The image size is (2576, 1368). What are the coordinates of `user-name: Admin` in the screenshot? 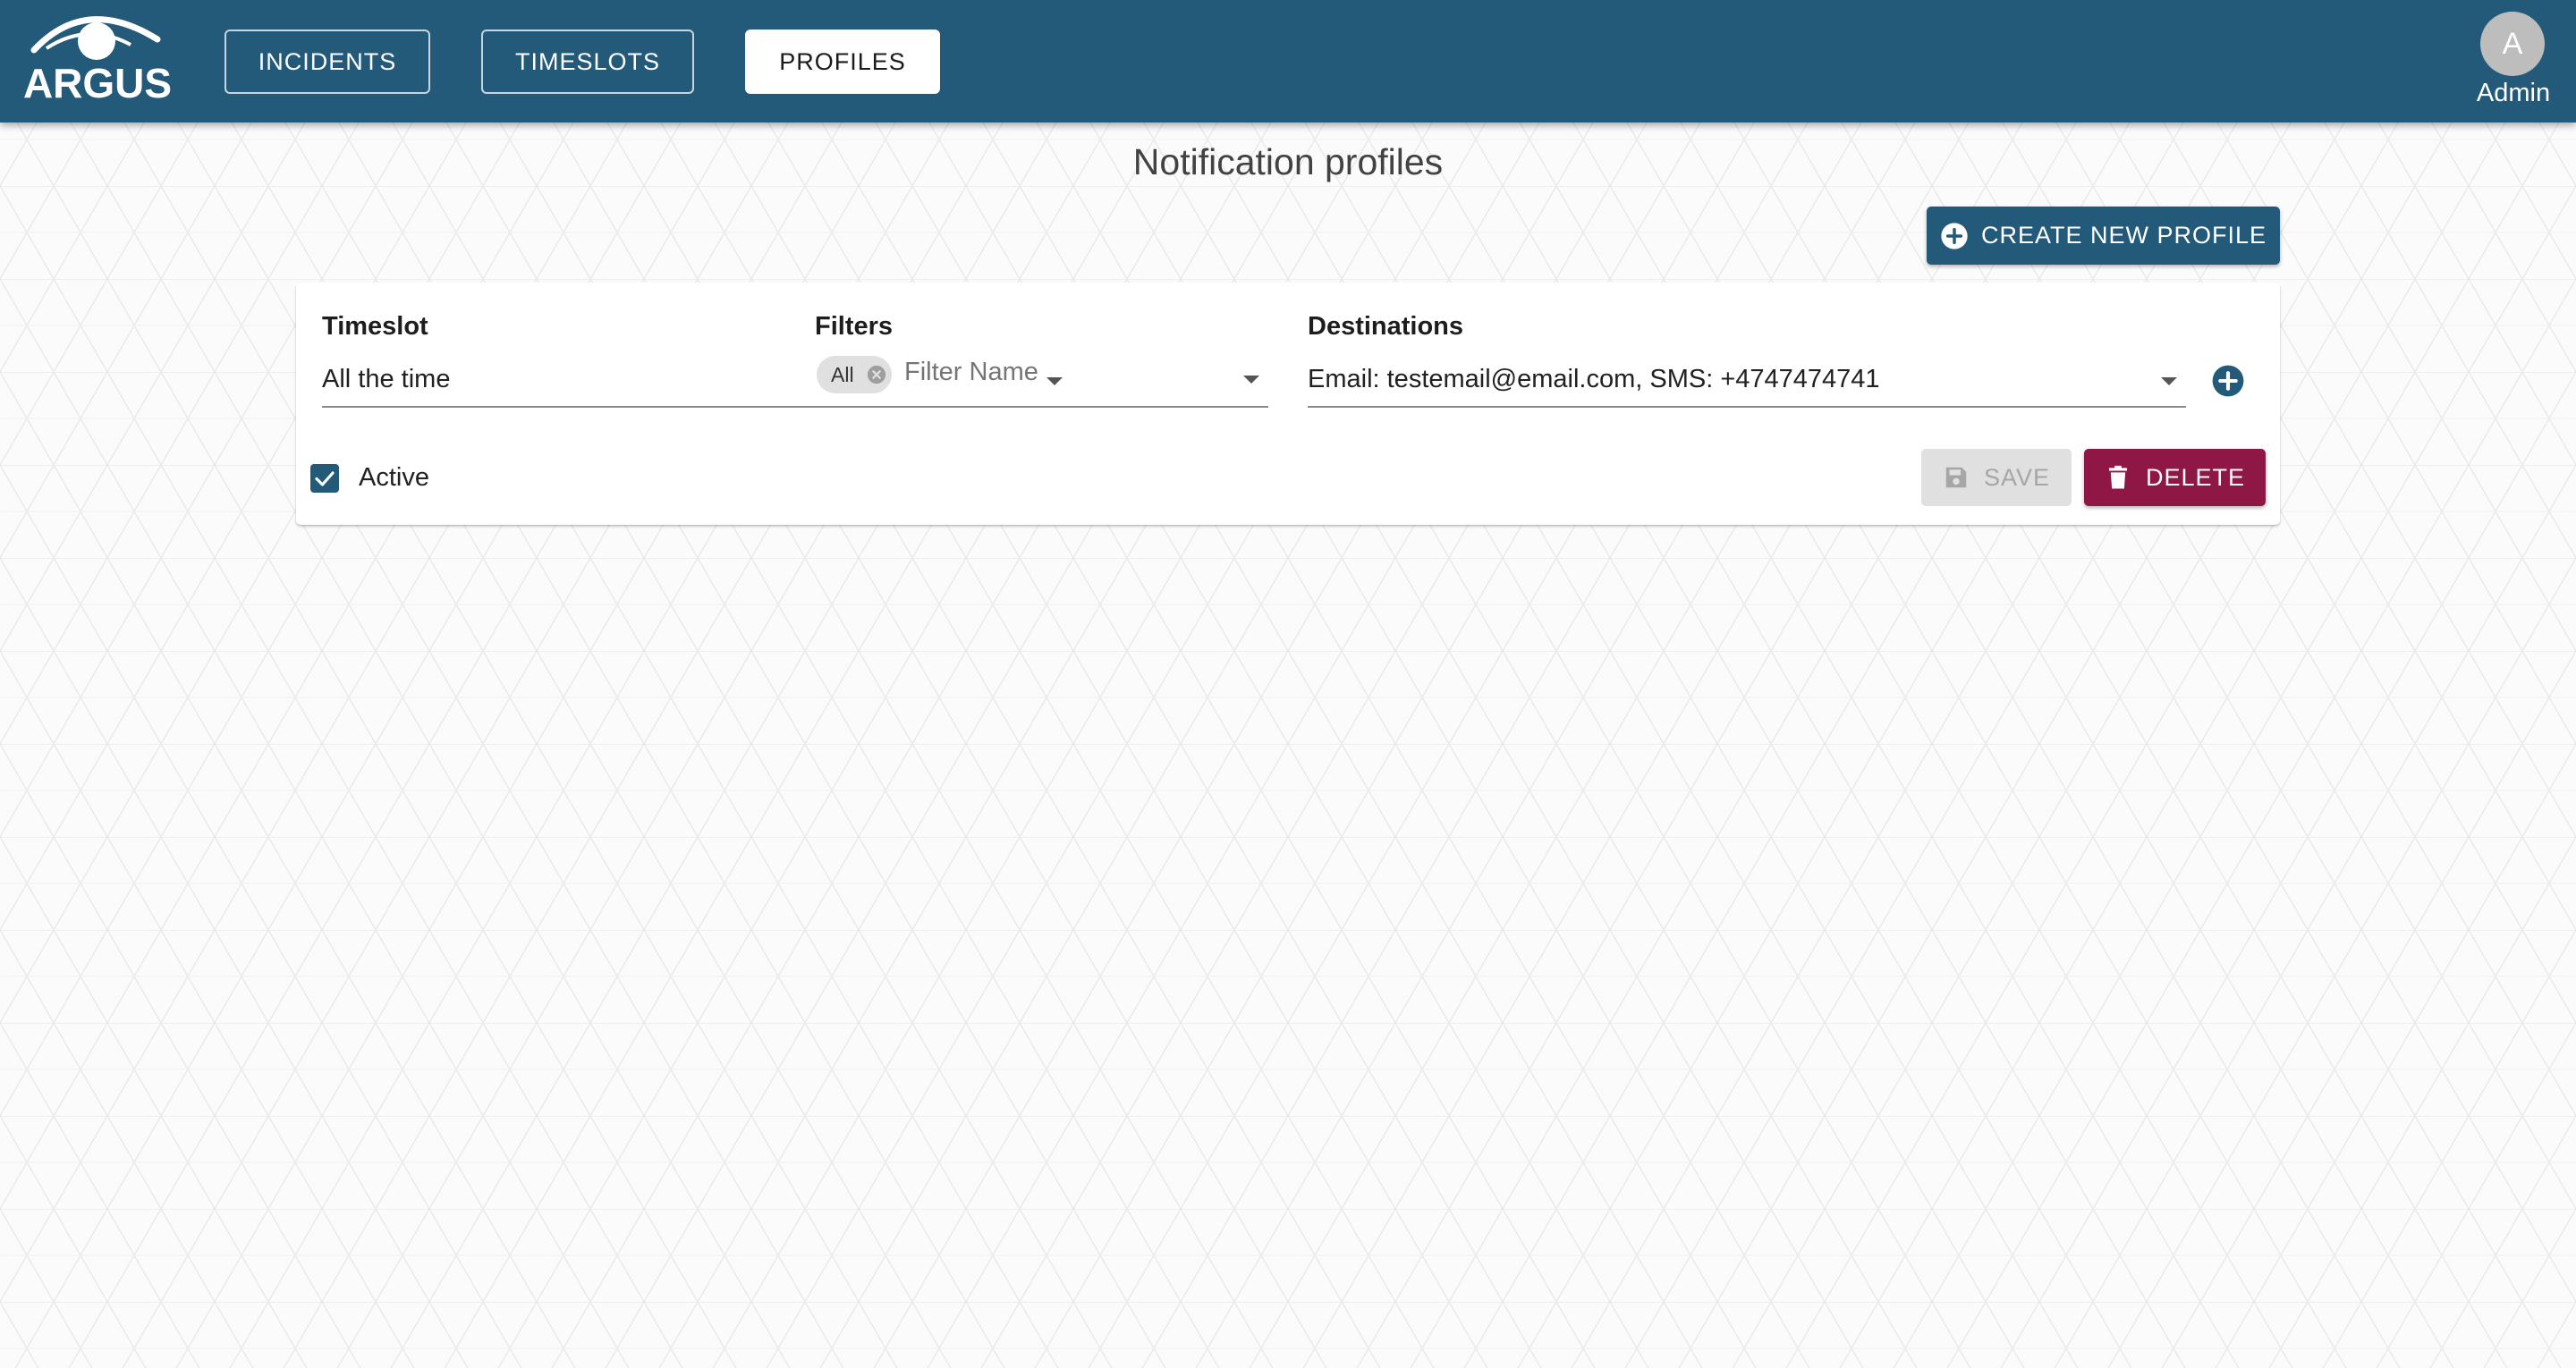 It's located at (2513, 93).